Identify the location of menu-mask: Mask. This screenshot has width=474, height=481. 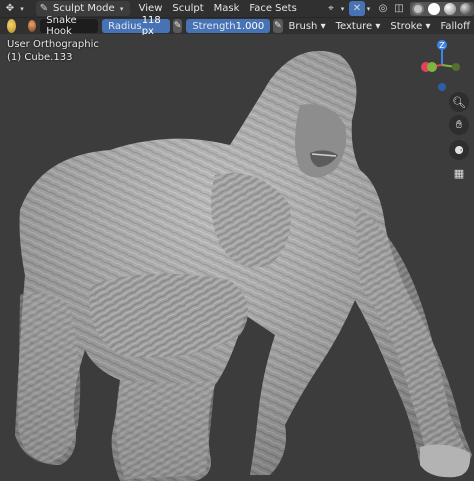
(227, 8).